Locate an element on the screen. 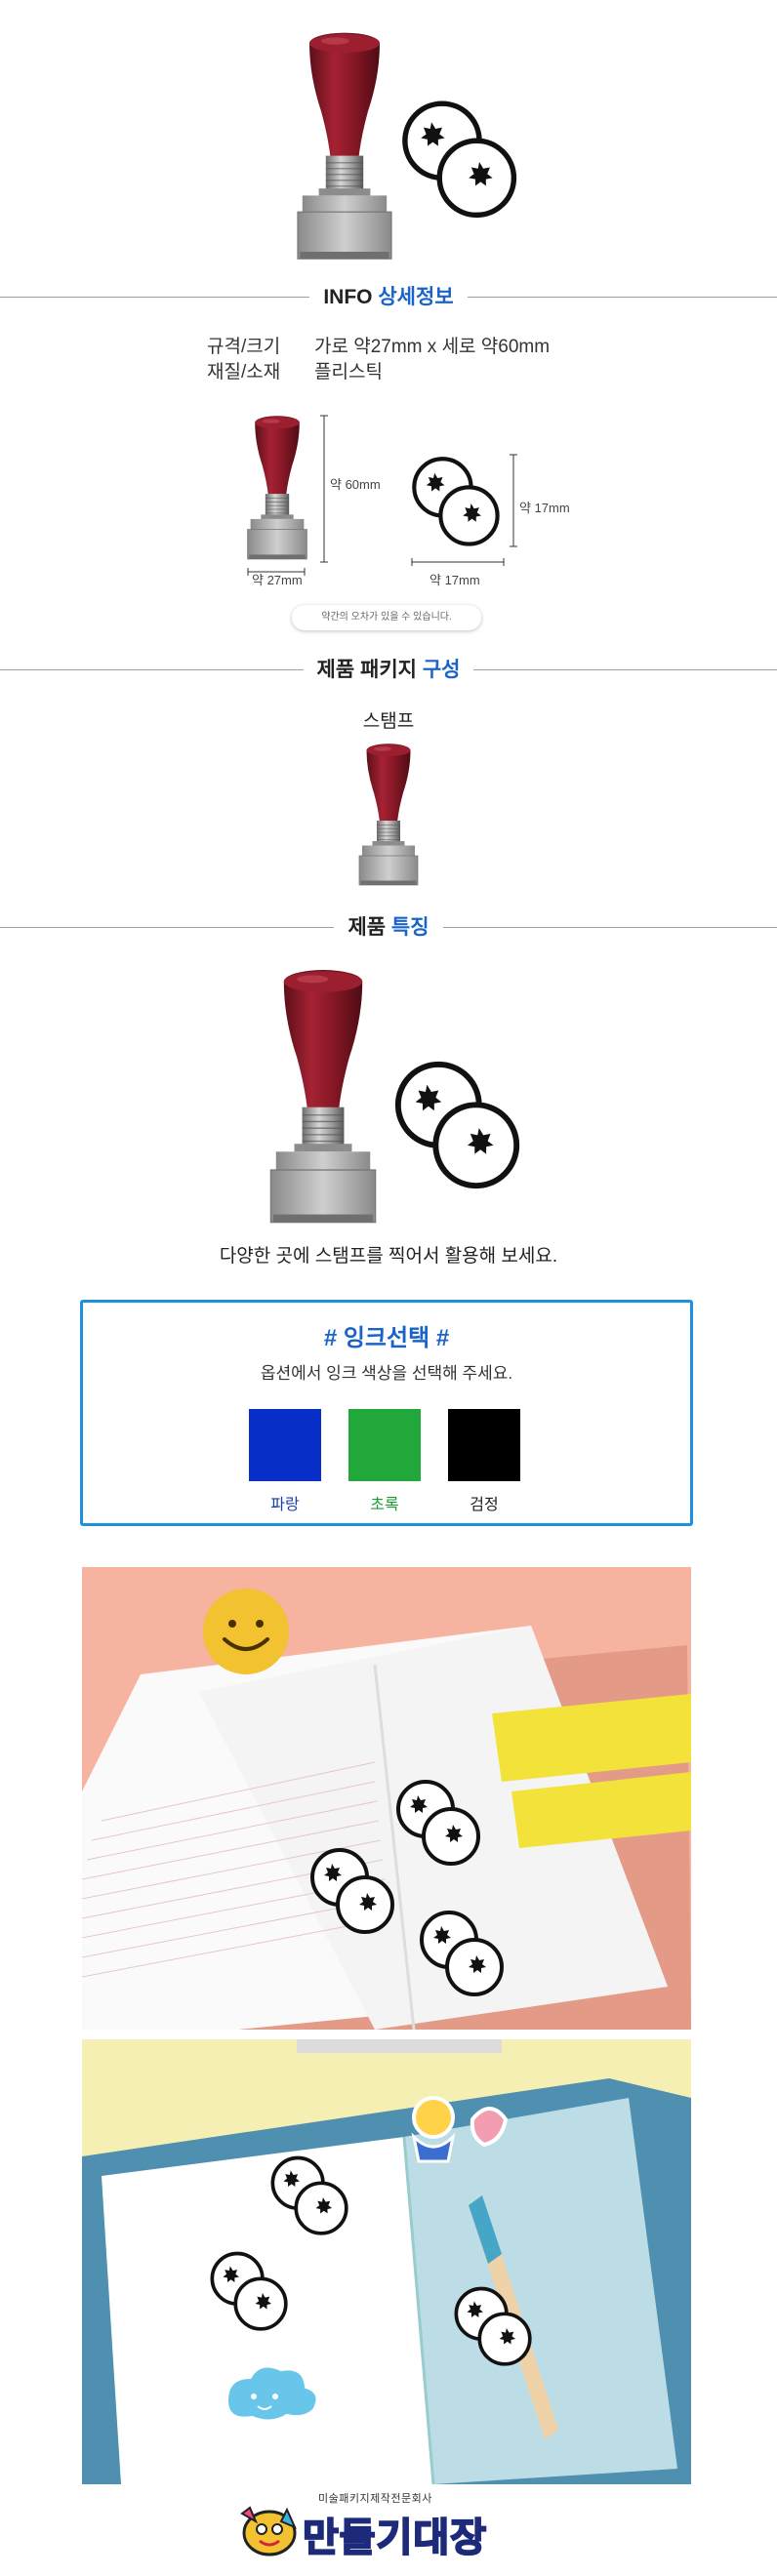  stamp-height-dim: 약 60mm is located at coordinates (355, 484).